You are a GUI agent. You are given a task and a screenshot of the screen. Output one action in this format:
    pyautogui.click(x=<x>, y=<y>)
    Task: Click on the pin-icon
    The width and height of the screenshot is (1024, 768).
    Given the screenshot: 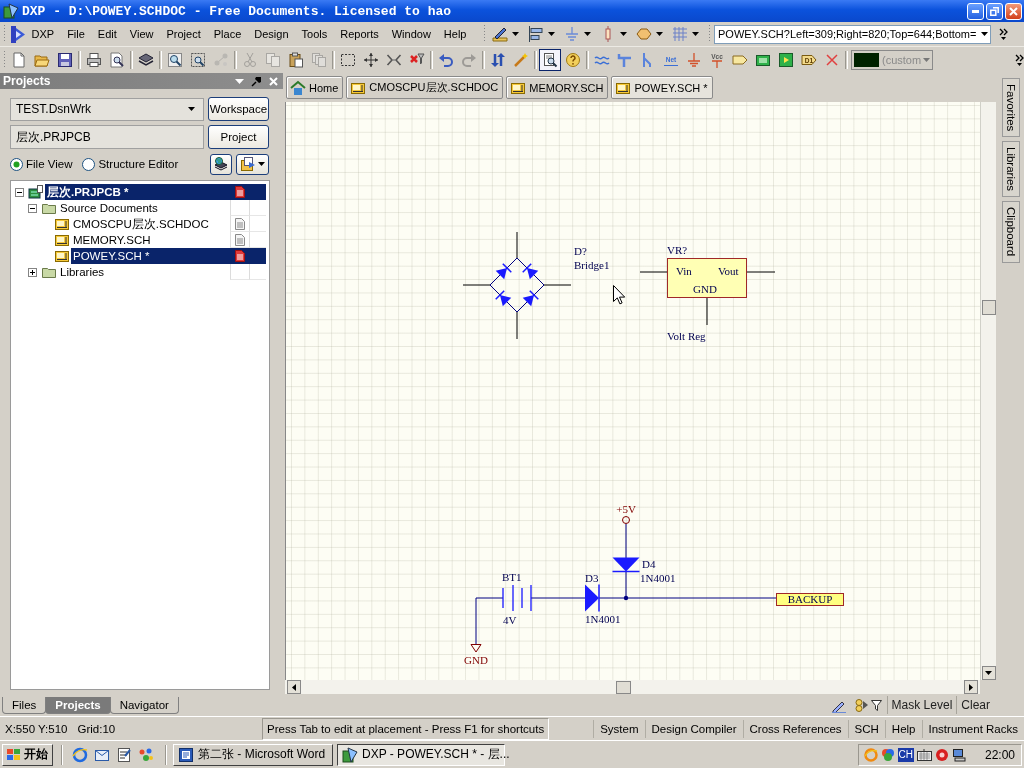 What is the action you would take?
    pyautogui.click(x=256, y=81)
    